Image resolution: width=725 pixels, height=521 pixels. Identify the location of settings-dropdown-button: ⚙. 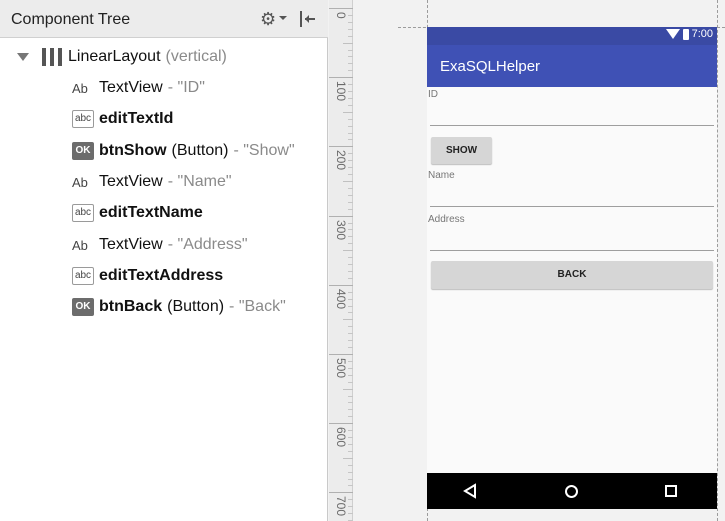
(273, 19).